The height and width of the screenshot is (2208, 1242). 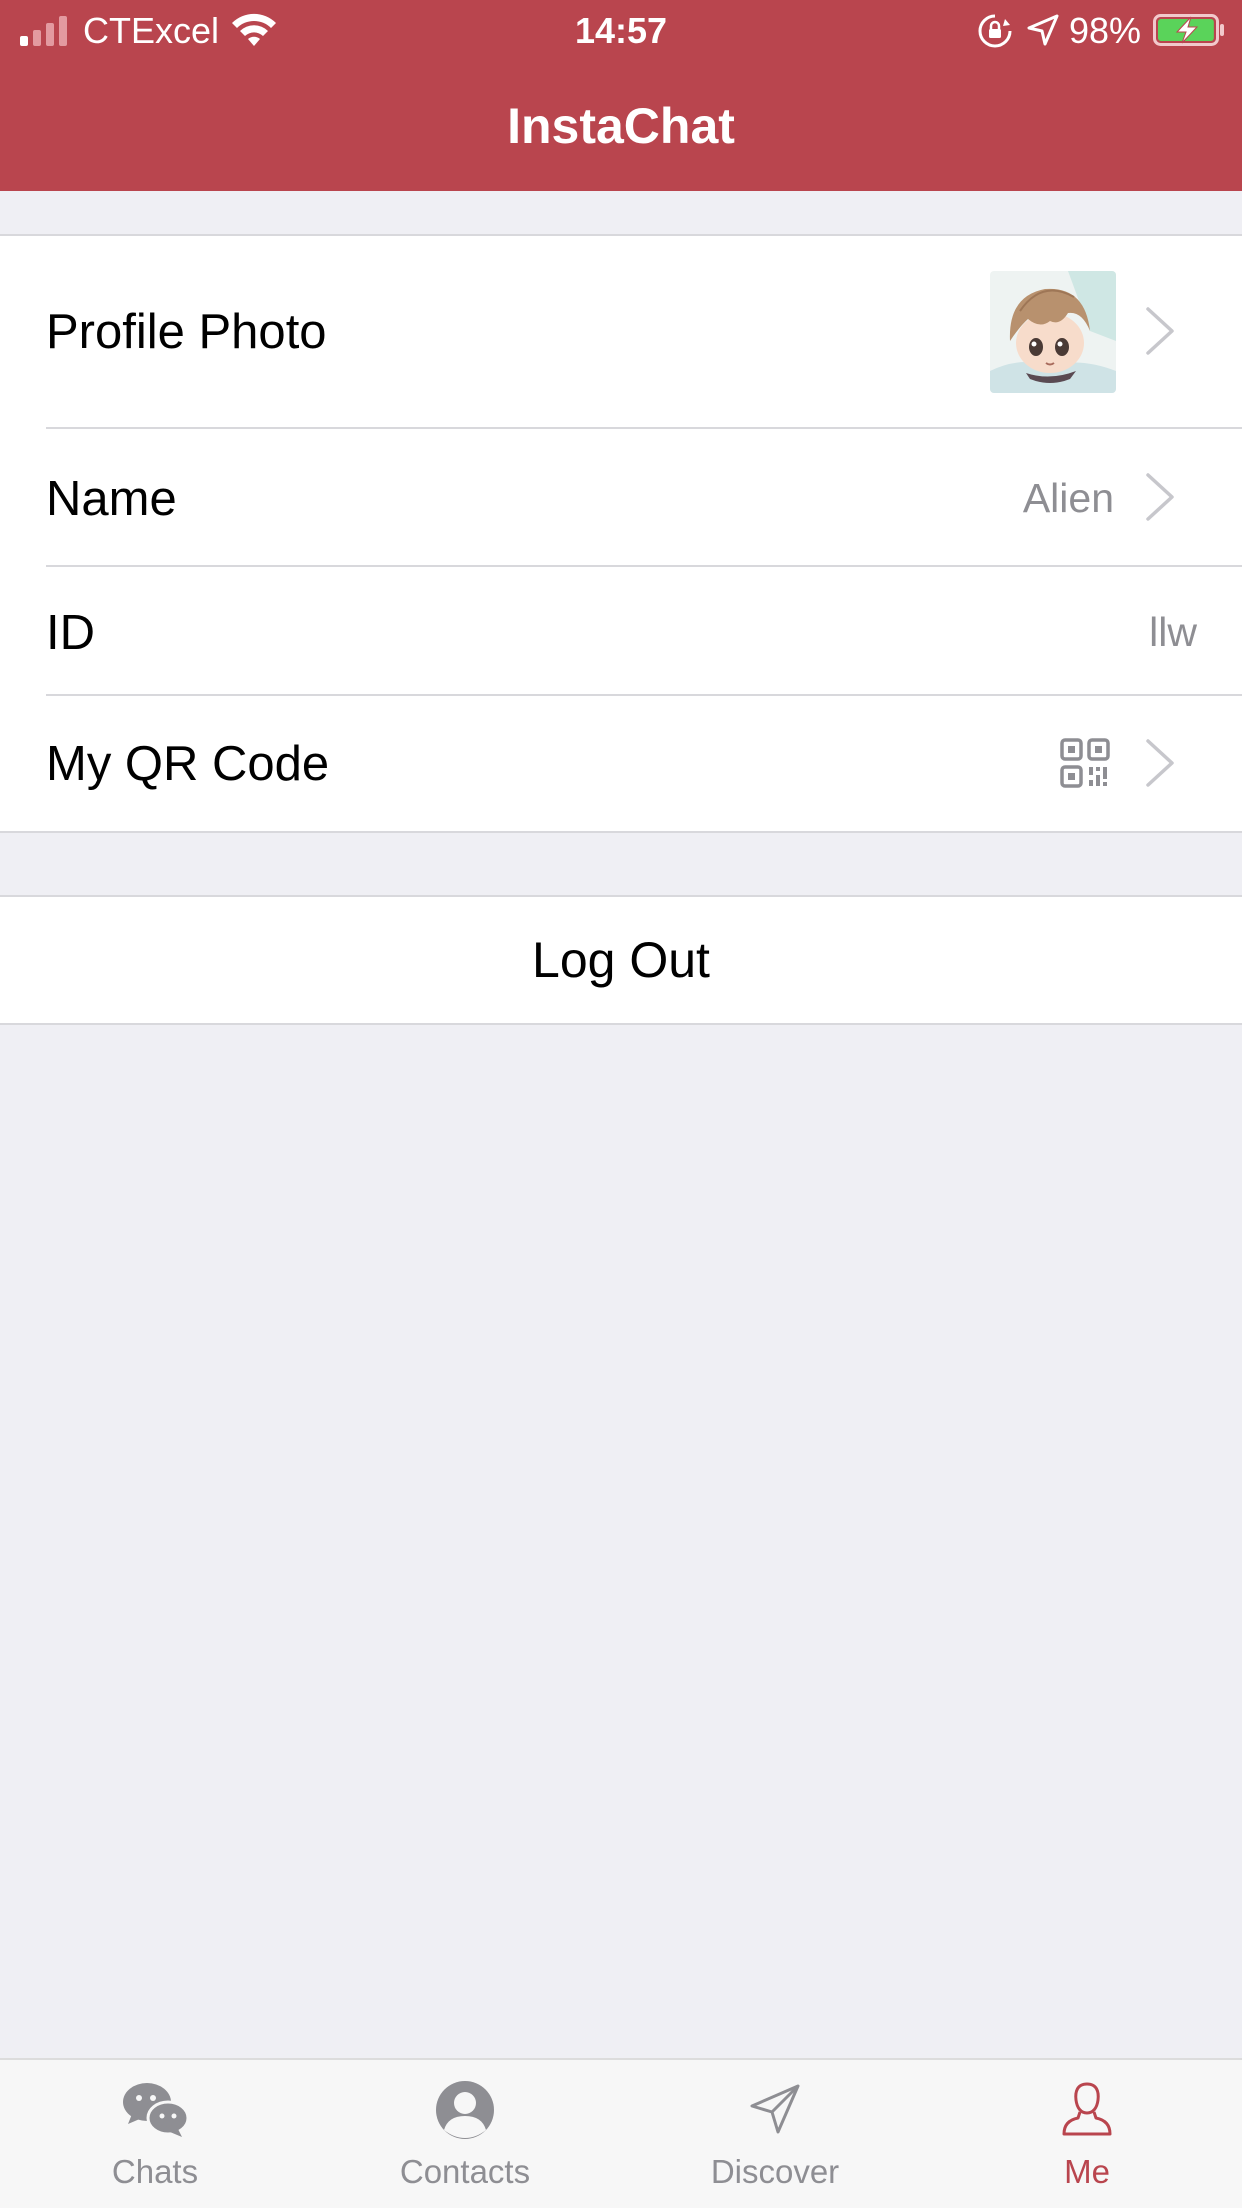 I want to click on avatar, so click(x=1053, y=332).